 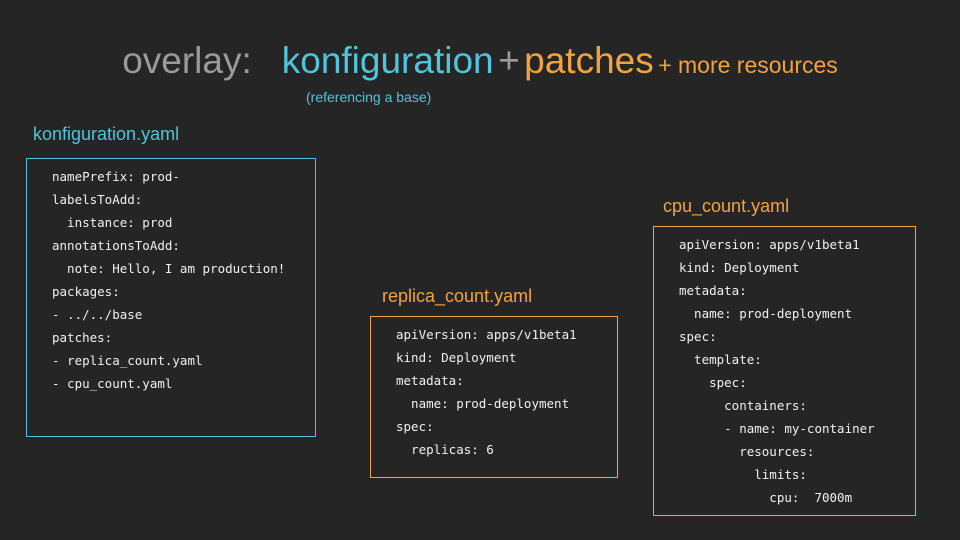 What do you see at coordinates (116, 245) in the screenshot?
I see `code-line: annotationsToAdd:` at bounding box center [116, 245].